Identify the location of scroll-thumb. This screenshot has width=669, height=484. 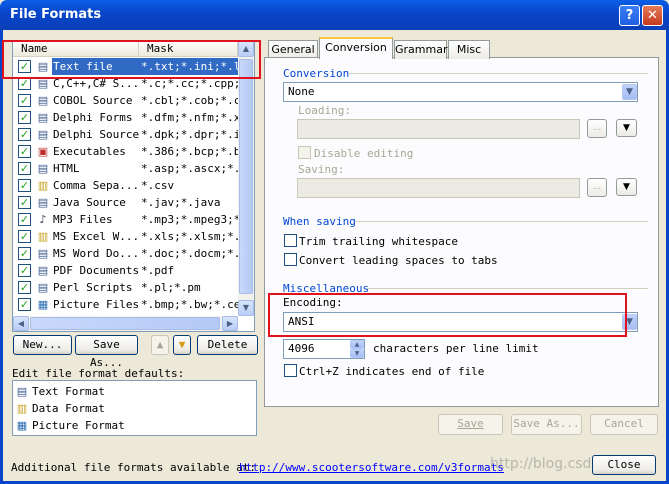
(246, 176).